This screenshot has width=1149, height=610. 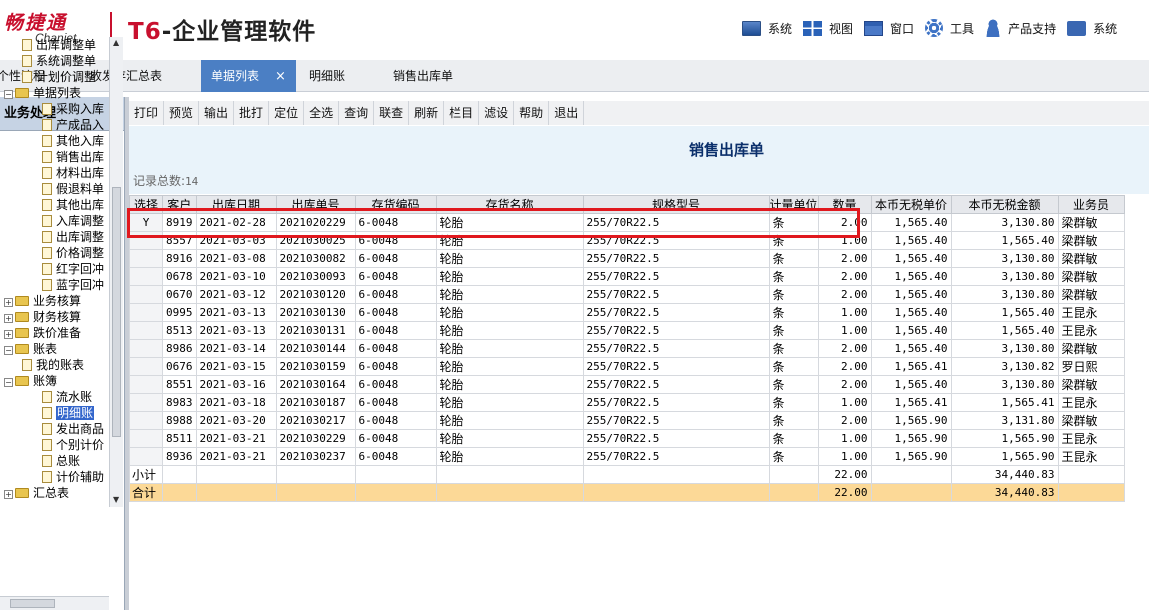 What do you see at coordinates (532, 113) in the screenshot?
I see `toolbar-button: 帮助` at bounding box center [532, 113].